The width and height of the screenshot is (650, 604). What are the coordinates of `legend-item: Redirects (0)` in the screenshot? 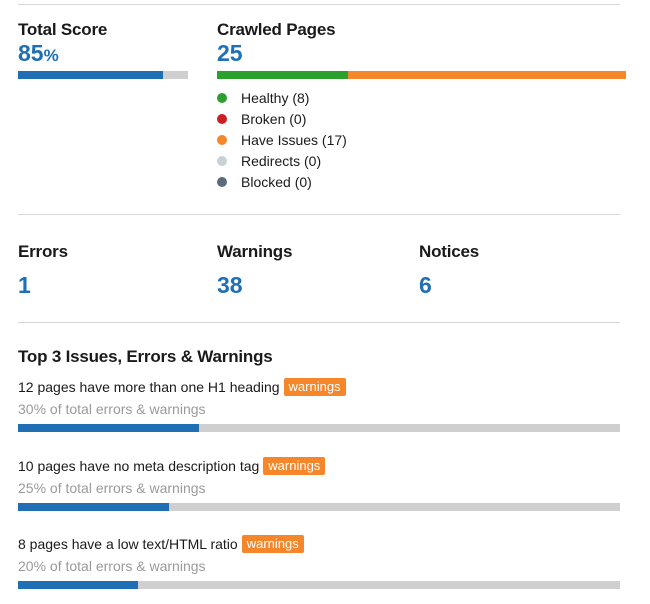 It's located at (269, 161).